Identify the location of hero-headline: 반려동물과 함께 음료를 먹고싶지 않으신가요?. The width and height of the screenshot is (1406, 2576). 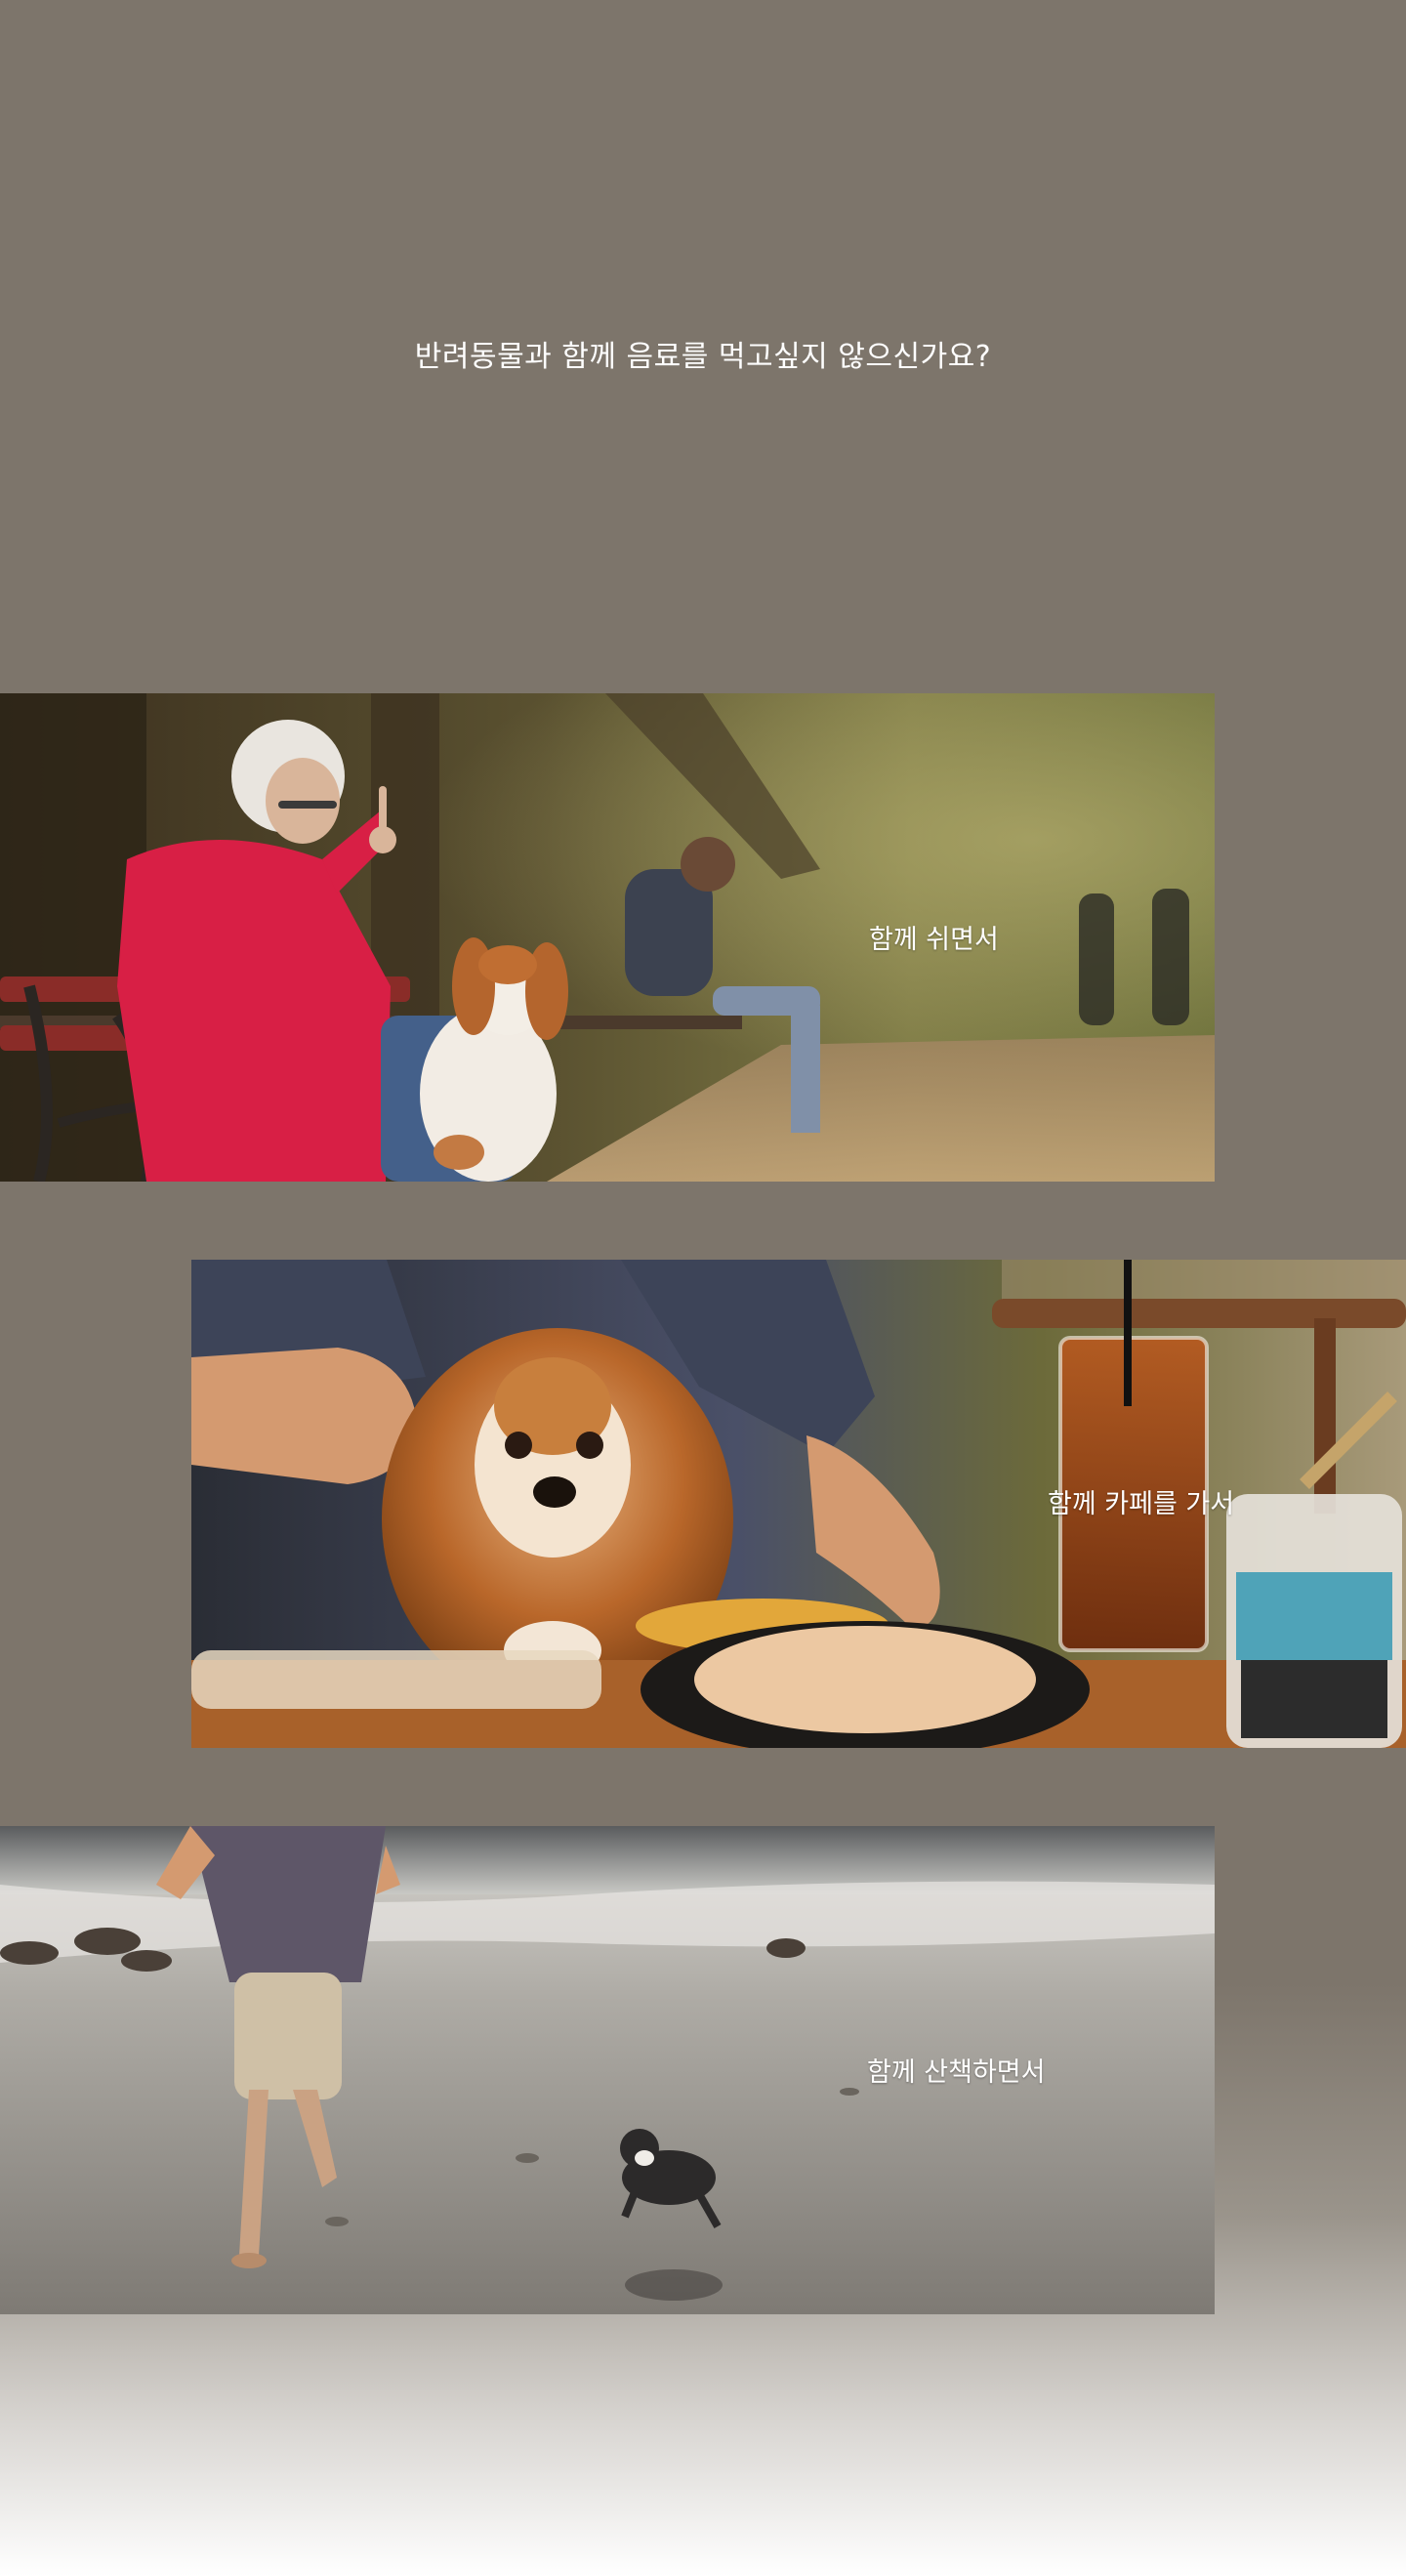
(703, 357).